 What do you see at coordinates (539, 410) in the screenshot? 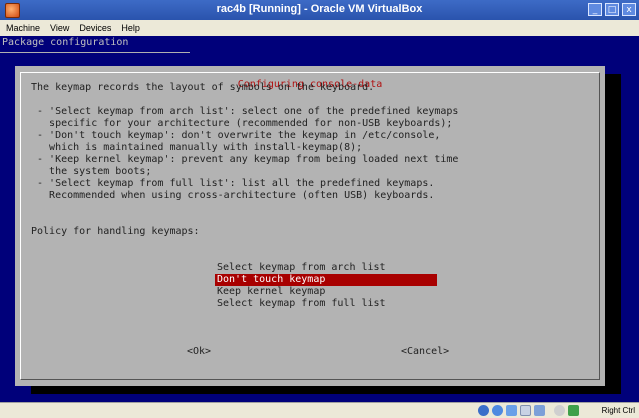
I see `shared-folder-icon` at bounding box center [539, 410].